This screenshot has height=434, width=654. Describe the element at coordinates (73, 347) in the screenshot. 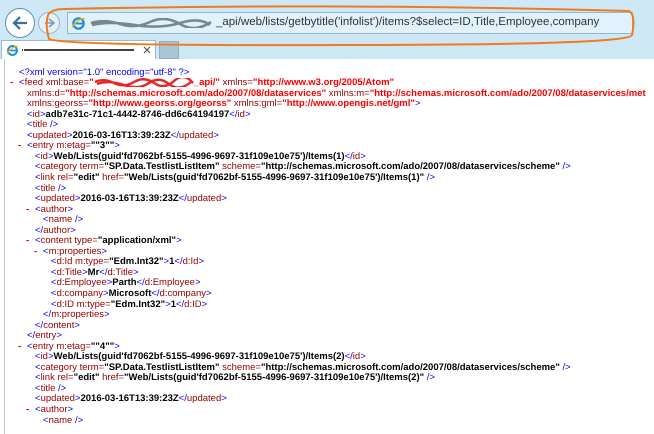

I see `xml-line: <entry m:etag=""4"">` at that location.